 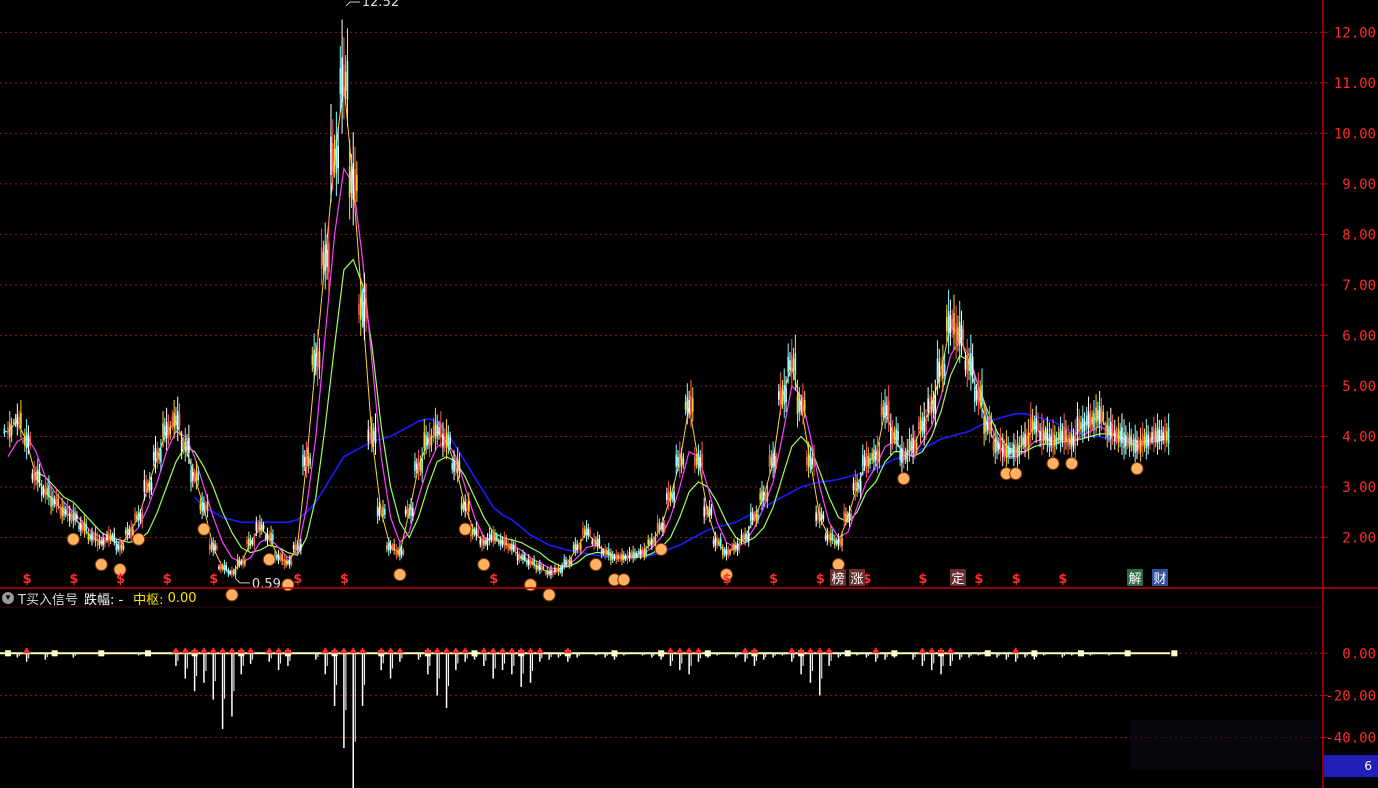 What do you see at coordinates (1351, 766) in the screenshot?
I see `corner-badge: 6` at bounding box center [1351, 766].